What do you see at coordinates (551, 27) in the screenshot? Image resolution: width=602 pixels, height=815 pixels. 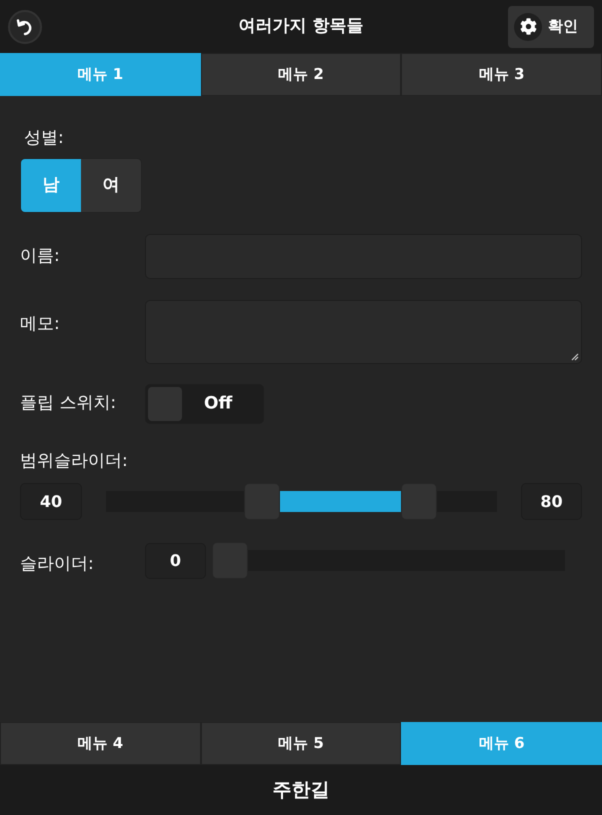 I see `confirm-button: 확인` at bounding box center [551, 27].